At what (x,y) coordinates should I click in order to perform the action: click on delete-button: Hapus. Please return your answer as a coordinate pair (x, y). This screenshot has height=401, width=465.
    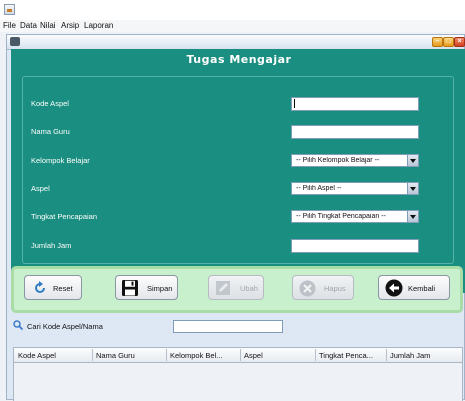
    Looking at the image, I should click on (323, 287).